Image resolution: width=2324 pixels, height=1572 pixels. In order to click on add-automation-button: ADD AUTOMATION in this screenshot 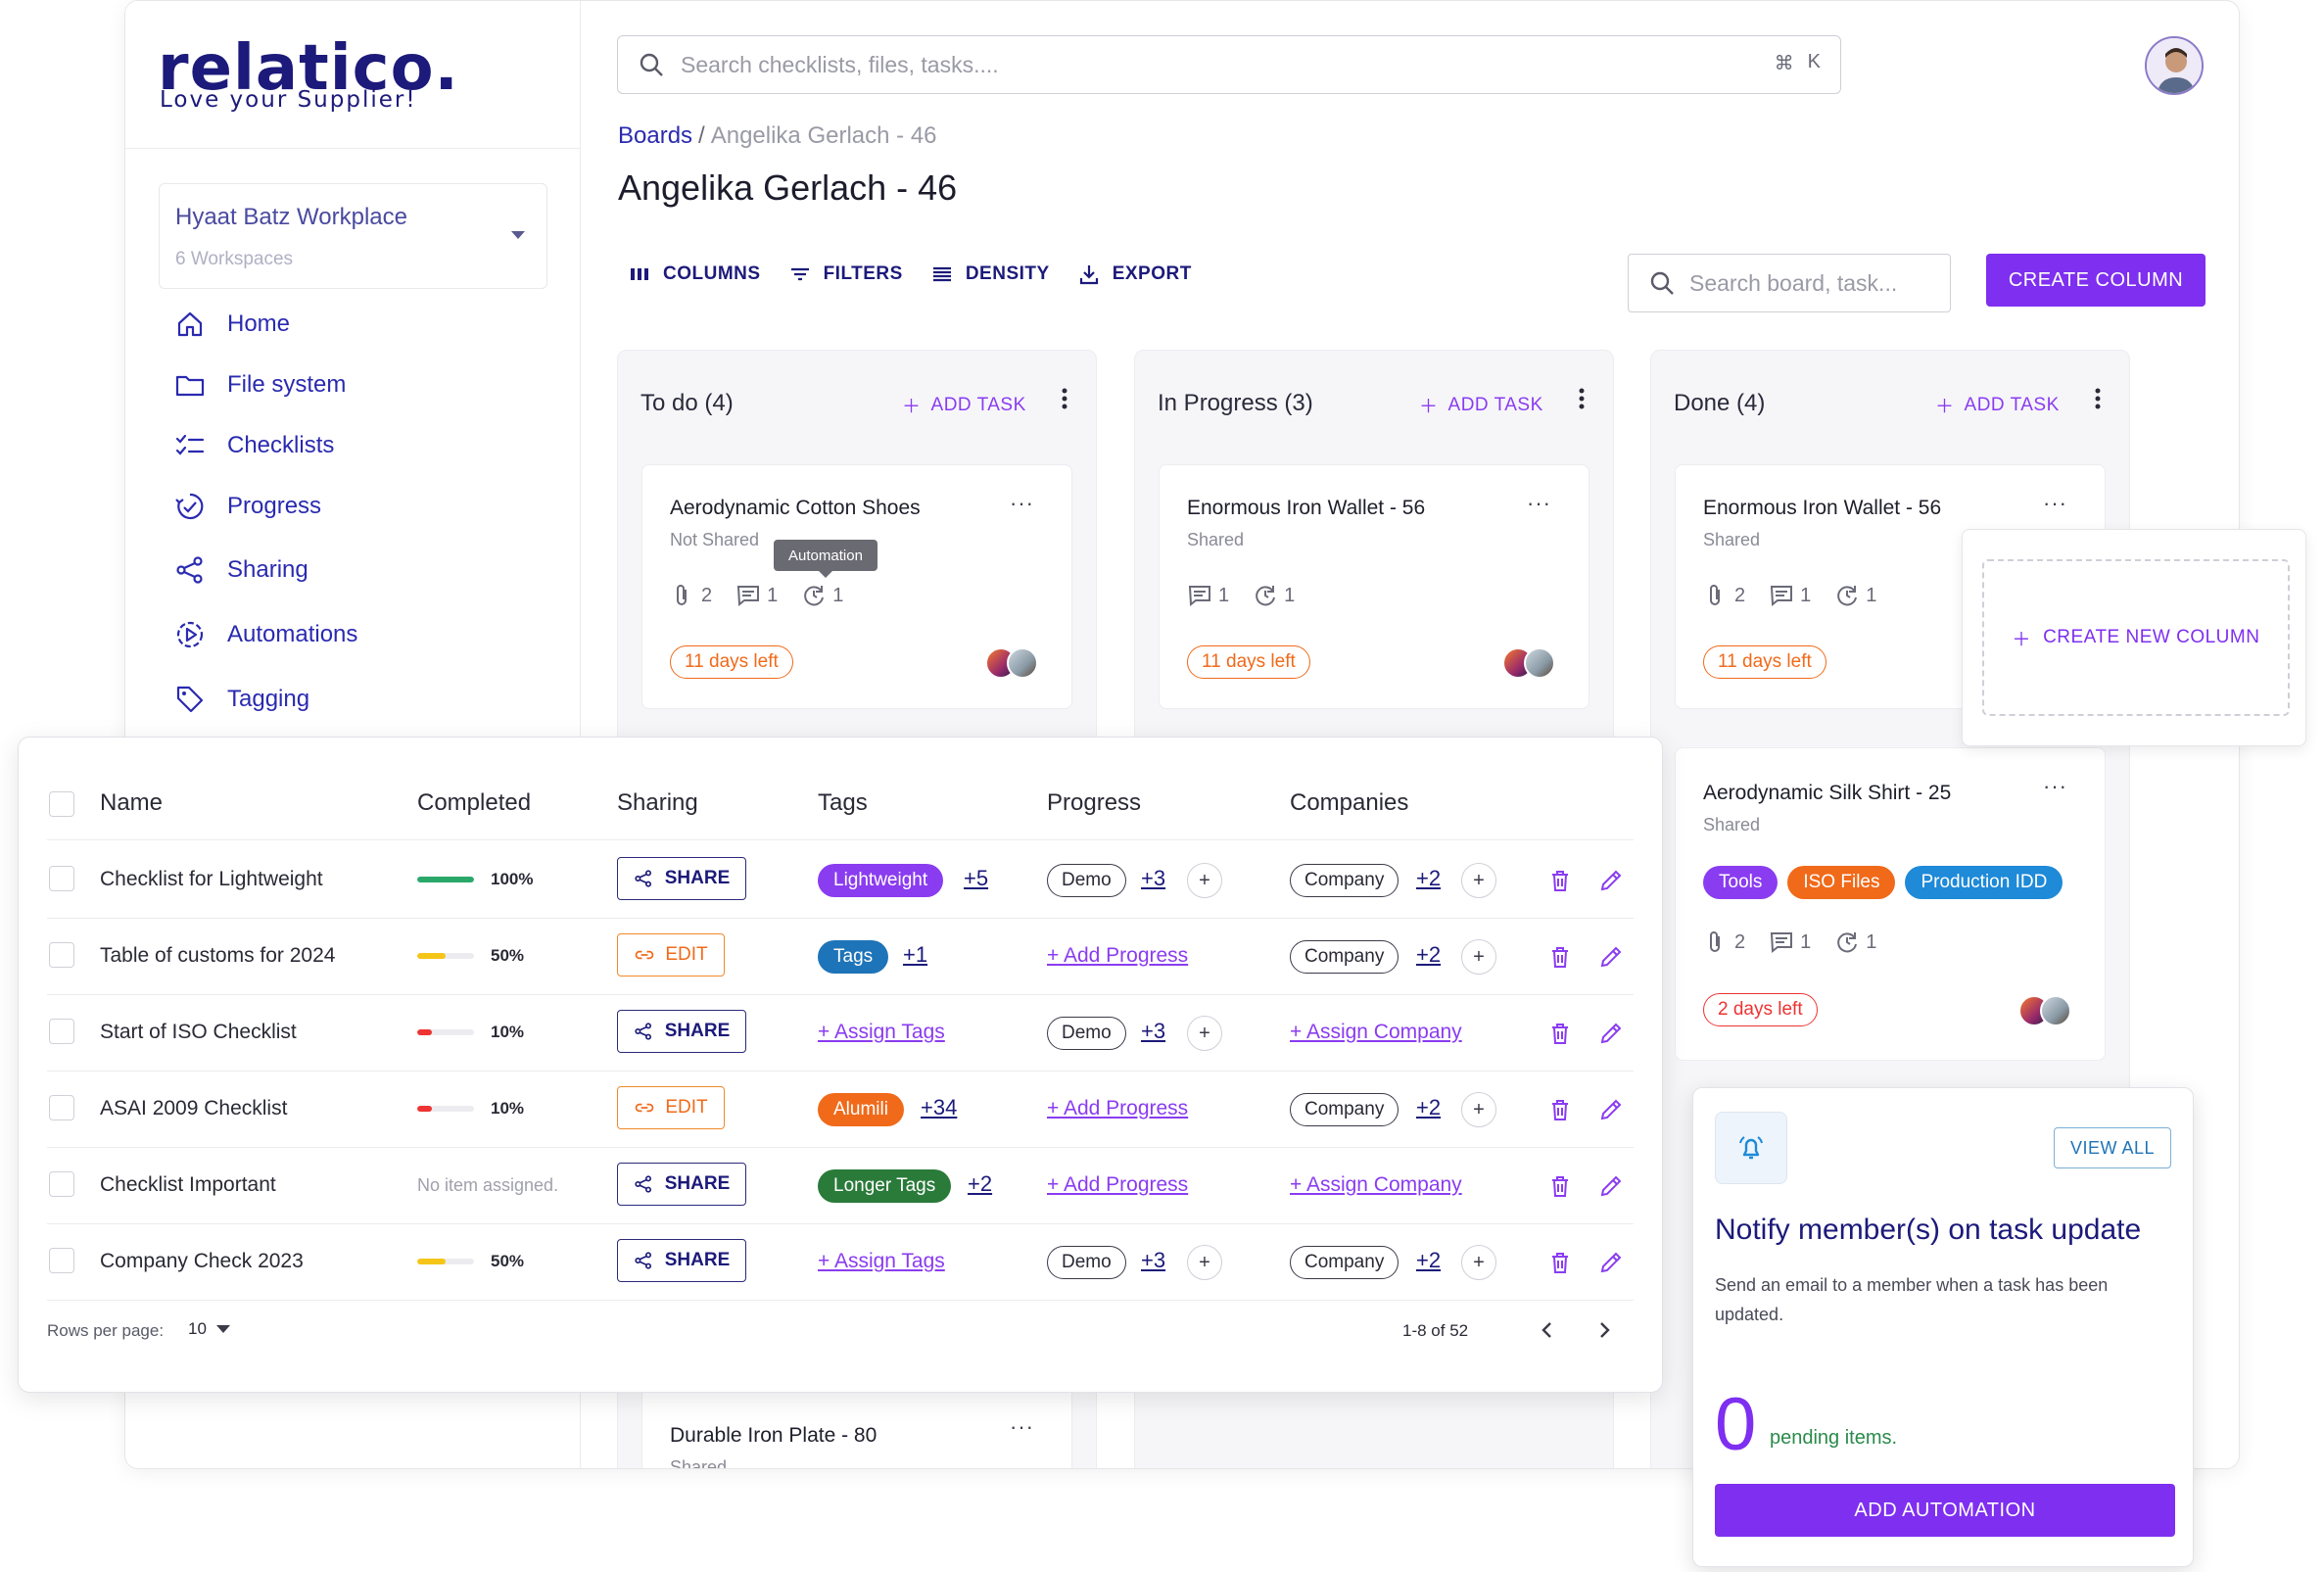, I will do `click(1945, 1511)`.